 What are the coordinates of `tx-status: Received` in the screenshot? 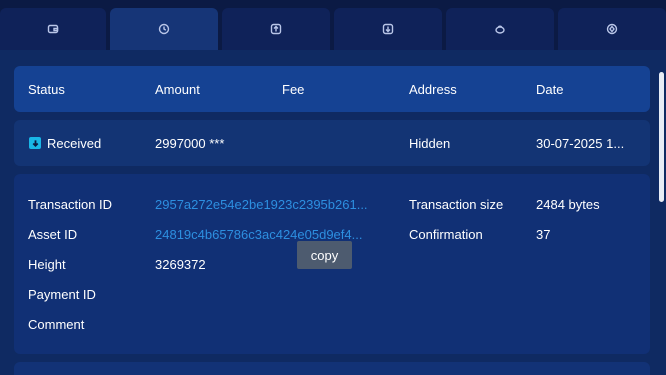 It's located at (74, 143).